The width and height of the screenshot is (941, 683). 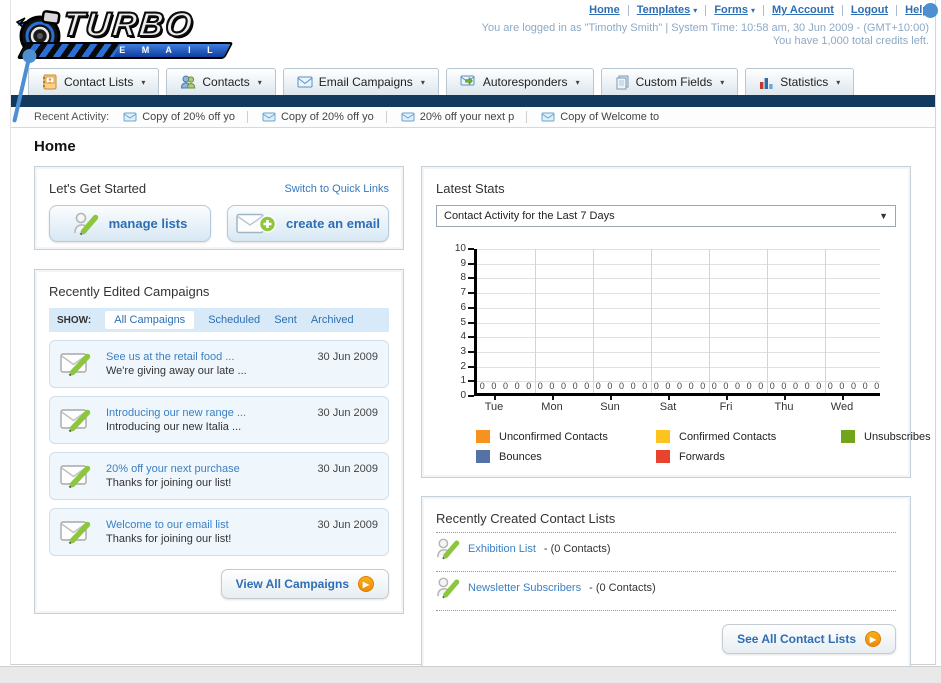 What do you see at coordinates (336, 189) in the screenshot?
I see `switch-to-quick-links-link: Switch to Quick Links` at bounding box center [336, 189].